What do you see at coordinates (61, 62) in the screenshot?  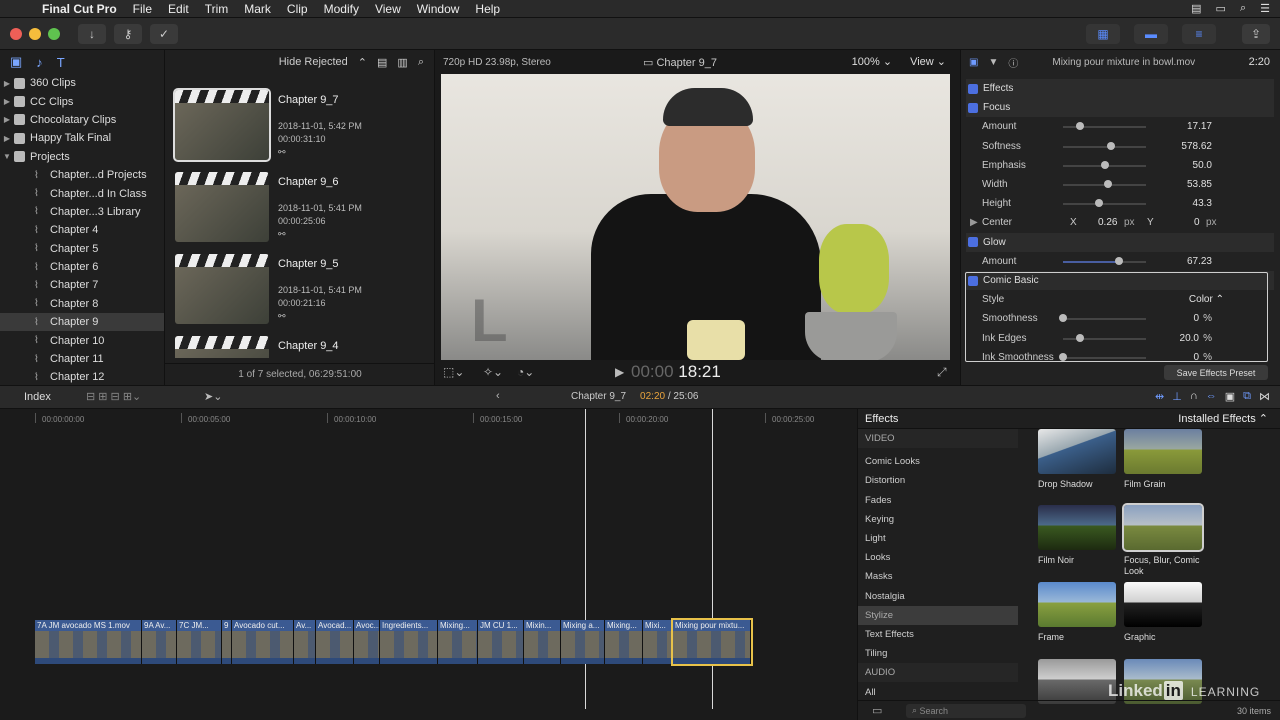 I see `titles-generators-icon: T` at bounding box center [61, 62].